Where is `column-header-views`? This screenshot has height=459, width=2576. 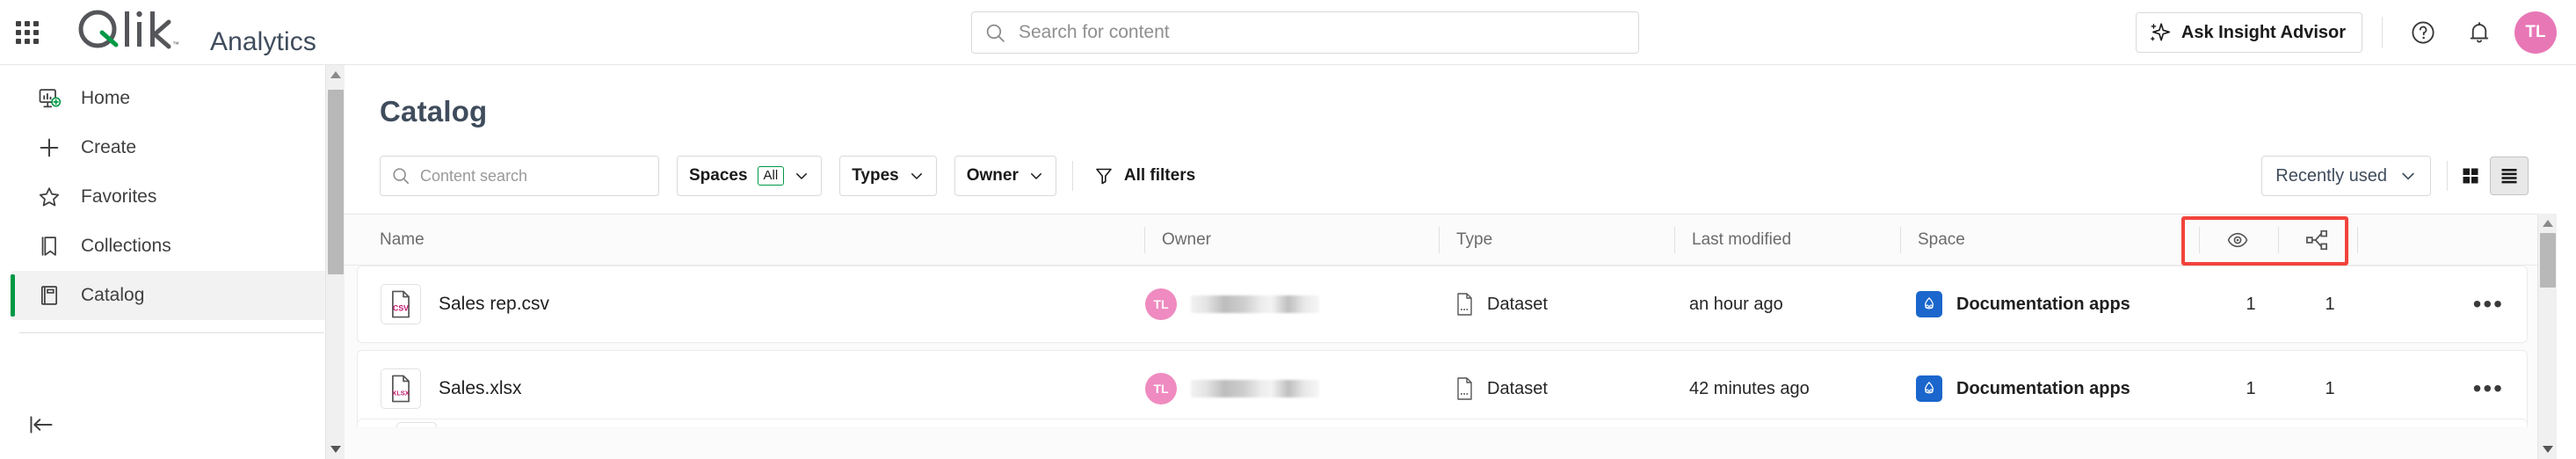 column-header-views is located at coordinates (2237, 240).